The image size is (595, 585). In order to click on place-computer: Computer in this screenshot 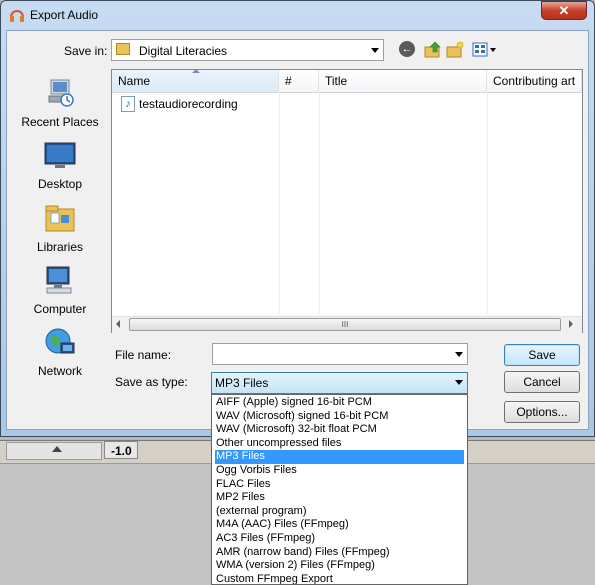, I will do `click(60, 290)`.